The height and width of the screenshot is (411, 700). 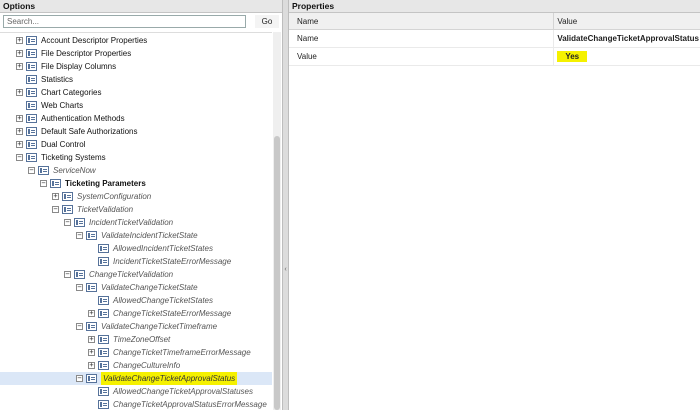 What do you see at coordinates (421, 56) in the screenshot?
I see `property-name: Value` at bounding box center [421, 56].